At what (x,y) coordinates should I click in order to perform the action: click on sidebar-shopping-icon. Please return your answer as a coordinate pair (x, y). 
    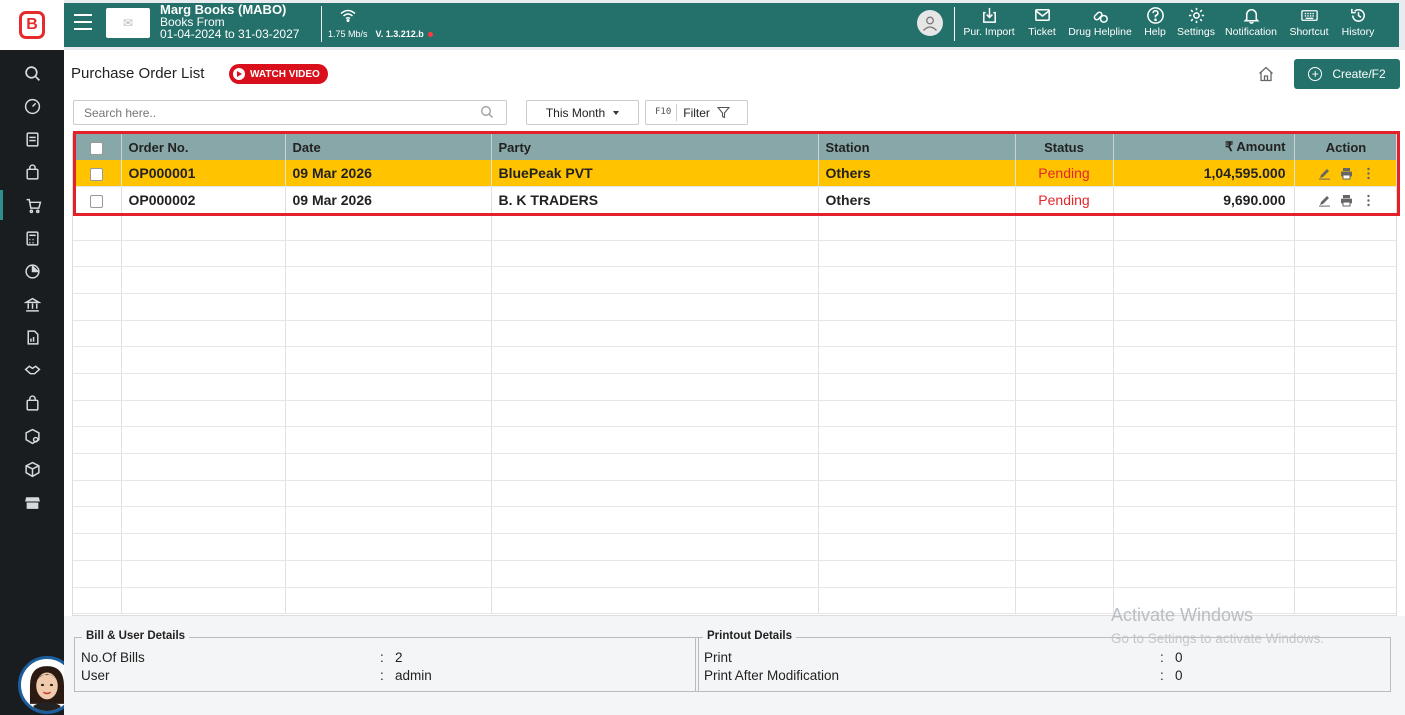
    Looking at the image, I should click on (32, 403).